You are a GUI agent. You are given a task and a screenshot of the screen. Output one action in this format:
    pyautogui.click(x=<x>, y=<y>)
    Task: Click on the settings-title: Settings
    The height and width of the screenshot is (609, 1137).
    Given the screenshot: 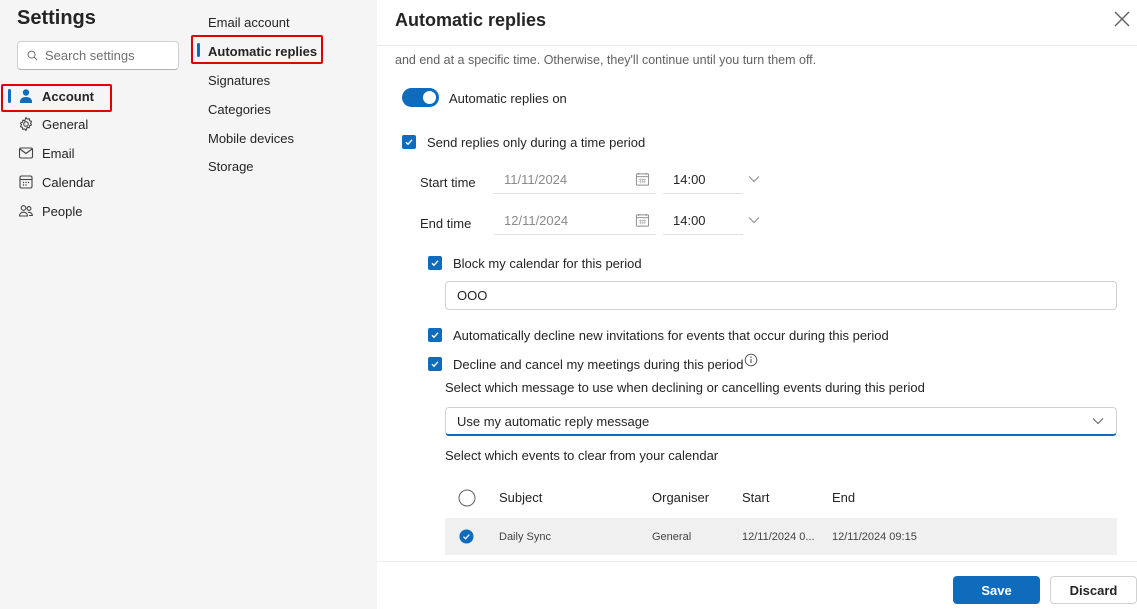 What is the action you would take?
    pyautogui.click(x=56, y=18)
    